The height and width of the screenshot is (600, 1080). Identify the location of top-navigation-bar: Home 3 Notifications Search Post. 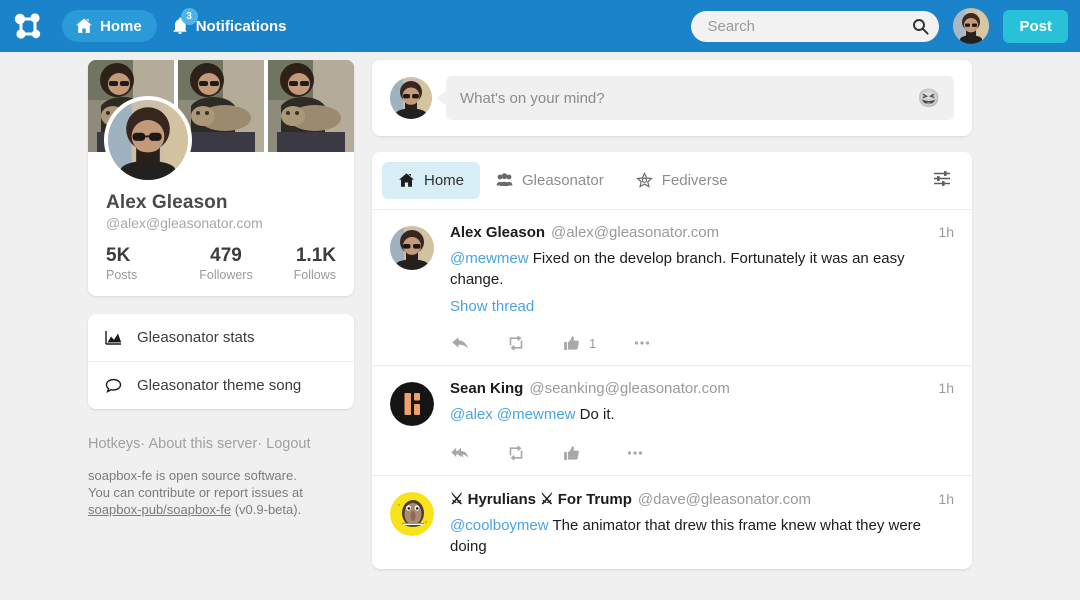
(540, 26).